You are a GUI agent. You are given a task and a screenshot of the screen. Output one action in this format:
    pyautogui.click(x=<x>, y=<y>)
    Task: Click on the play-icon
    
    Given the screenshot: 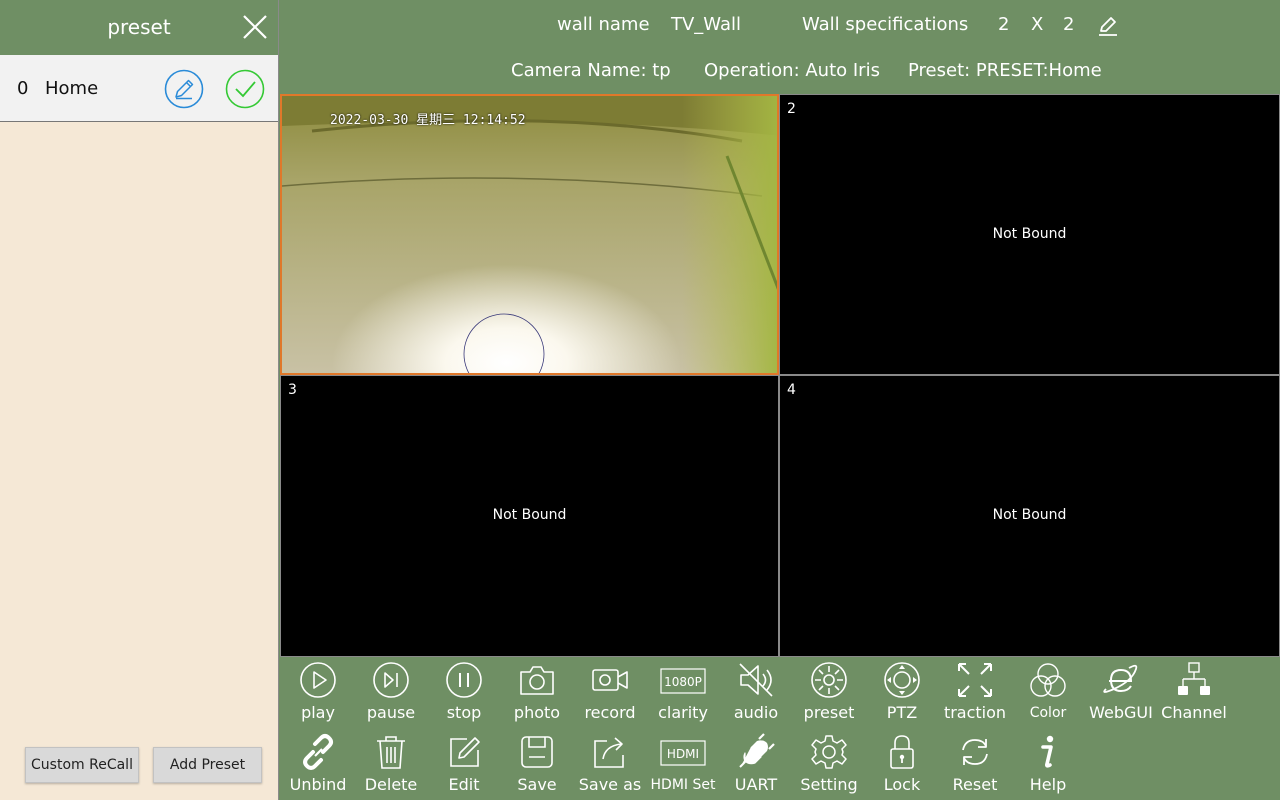 What is the action you would take?
    pyautogui.click(x=318, y=680)
    